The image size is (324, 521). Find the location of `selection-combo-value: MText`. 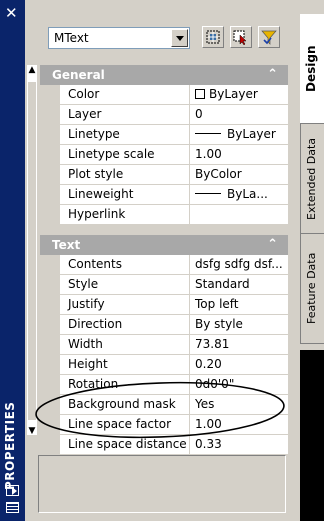

selection-combo-value: MText is located at coordinates (71, 38).